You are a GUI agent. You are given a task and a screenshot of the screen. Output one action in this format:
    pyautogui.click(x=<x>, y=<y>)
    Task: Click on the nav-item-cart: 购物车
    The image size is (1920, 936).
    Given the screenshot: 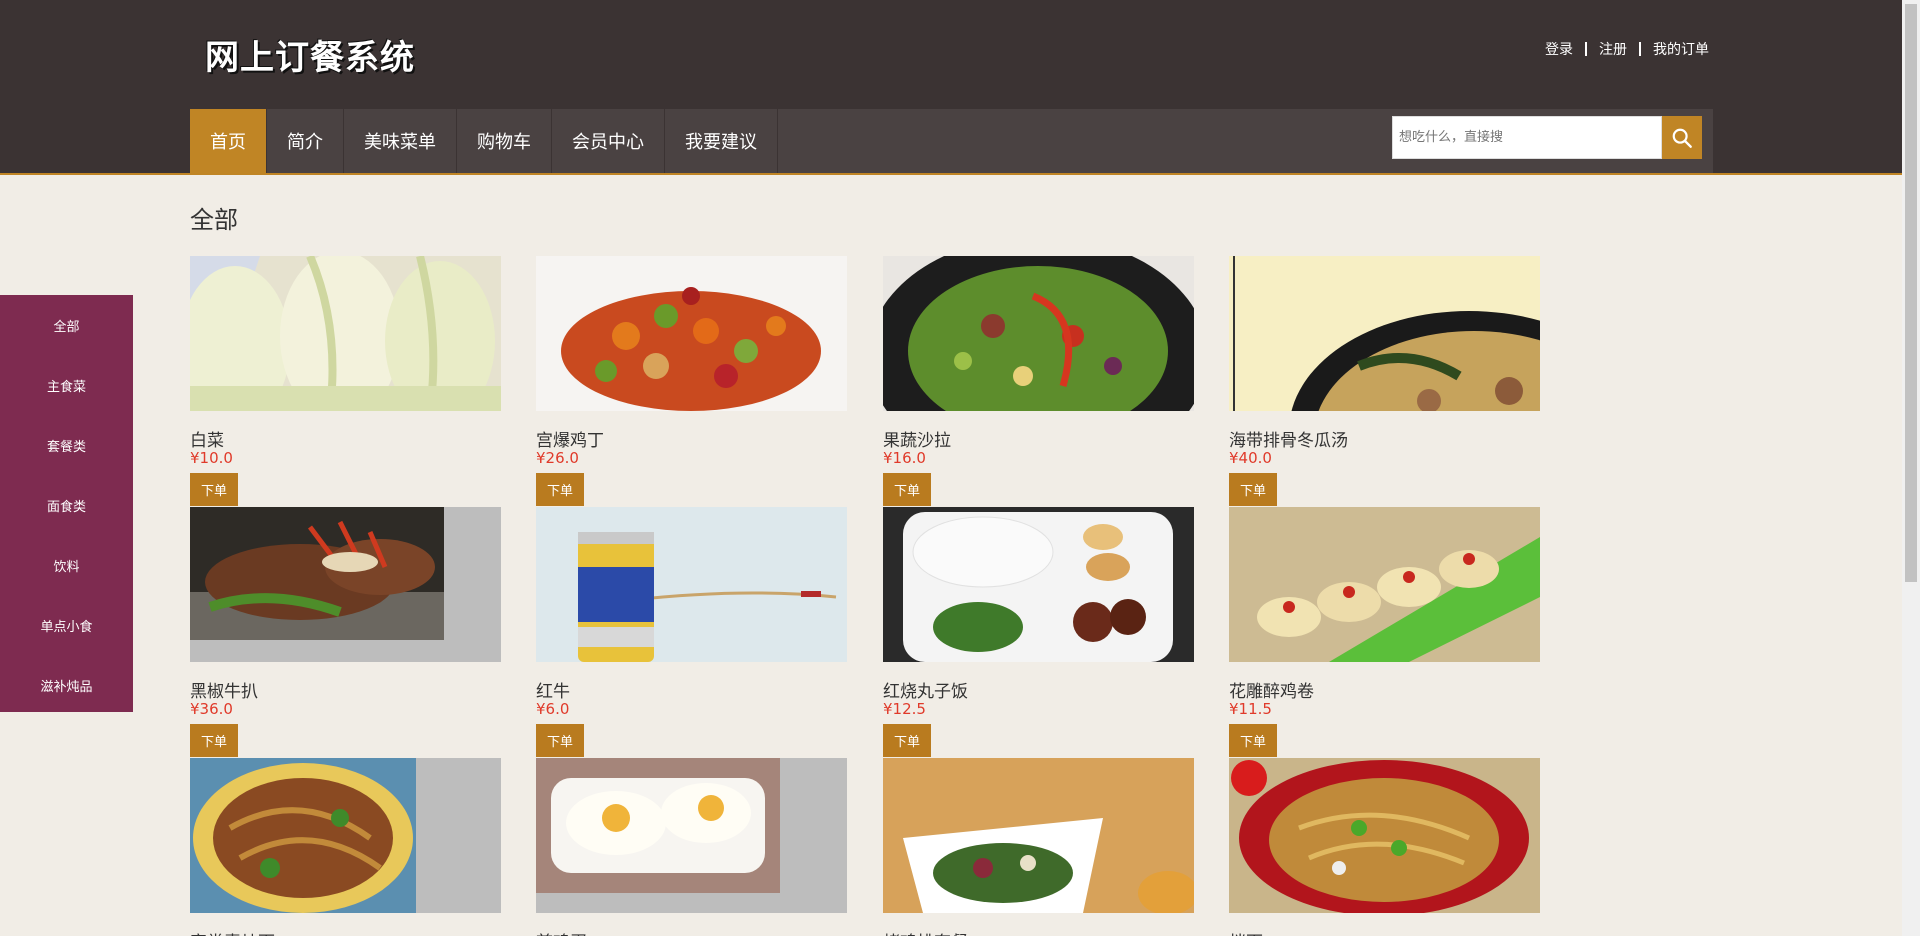 What is the action you would take?
    pyautogui.click(x=504, y=141)
    